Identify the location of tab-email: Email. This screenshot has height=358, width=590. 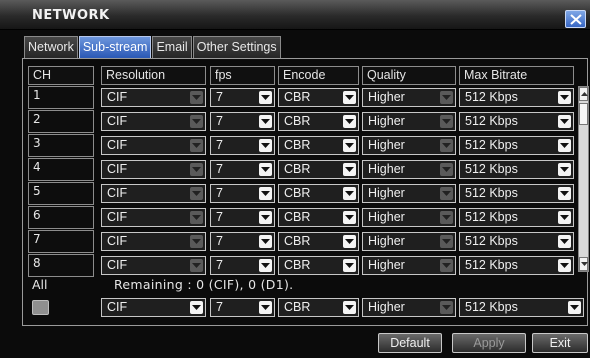
(172, 47).